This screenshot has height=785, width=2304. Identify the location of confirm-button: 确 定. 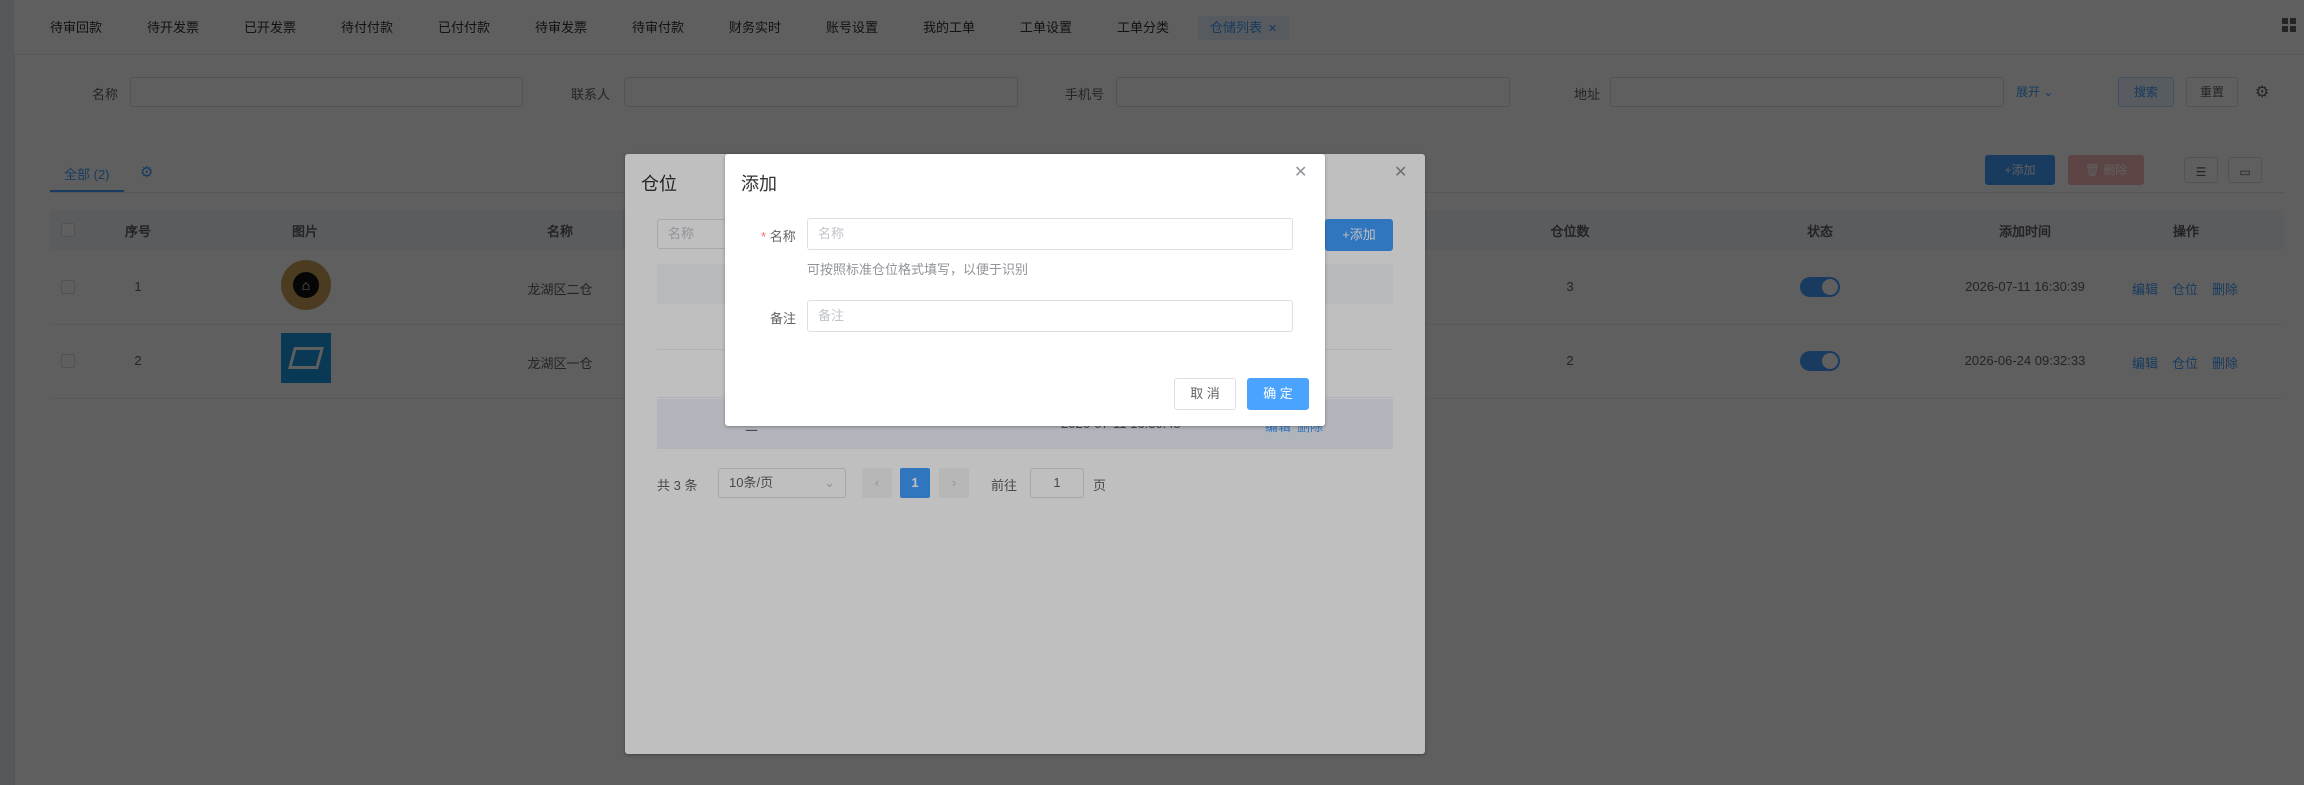
(1278, 394).